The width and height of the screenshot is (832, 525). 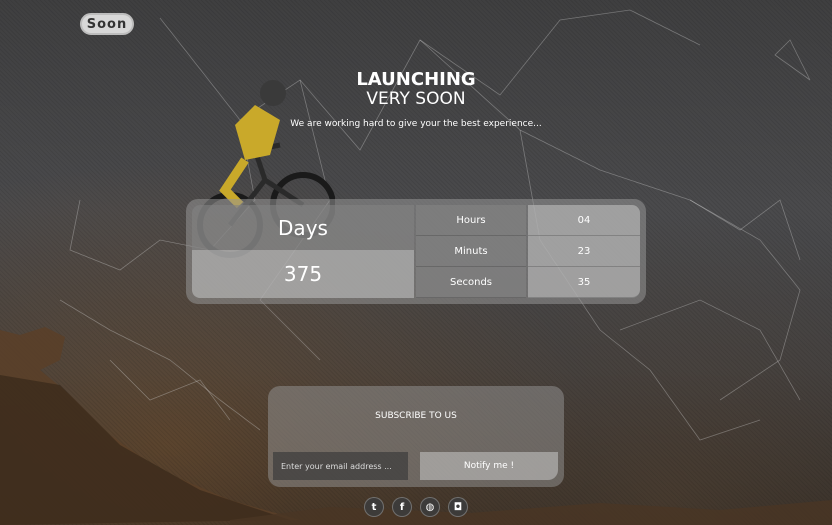 I want to click on hours-row: Hours 04, so click(x=528, y=220).